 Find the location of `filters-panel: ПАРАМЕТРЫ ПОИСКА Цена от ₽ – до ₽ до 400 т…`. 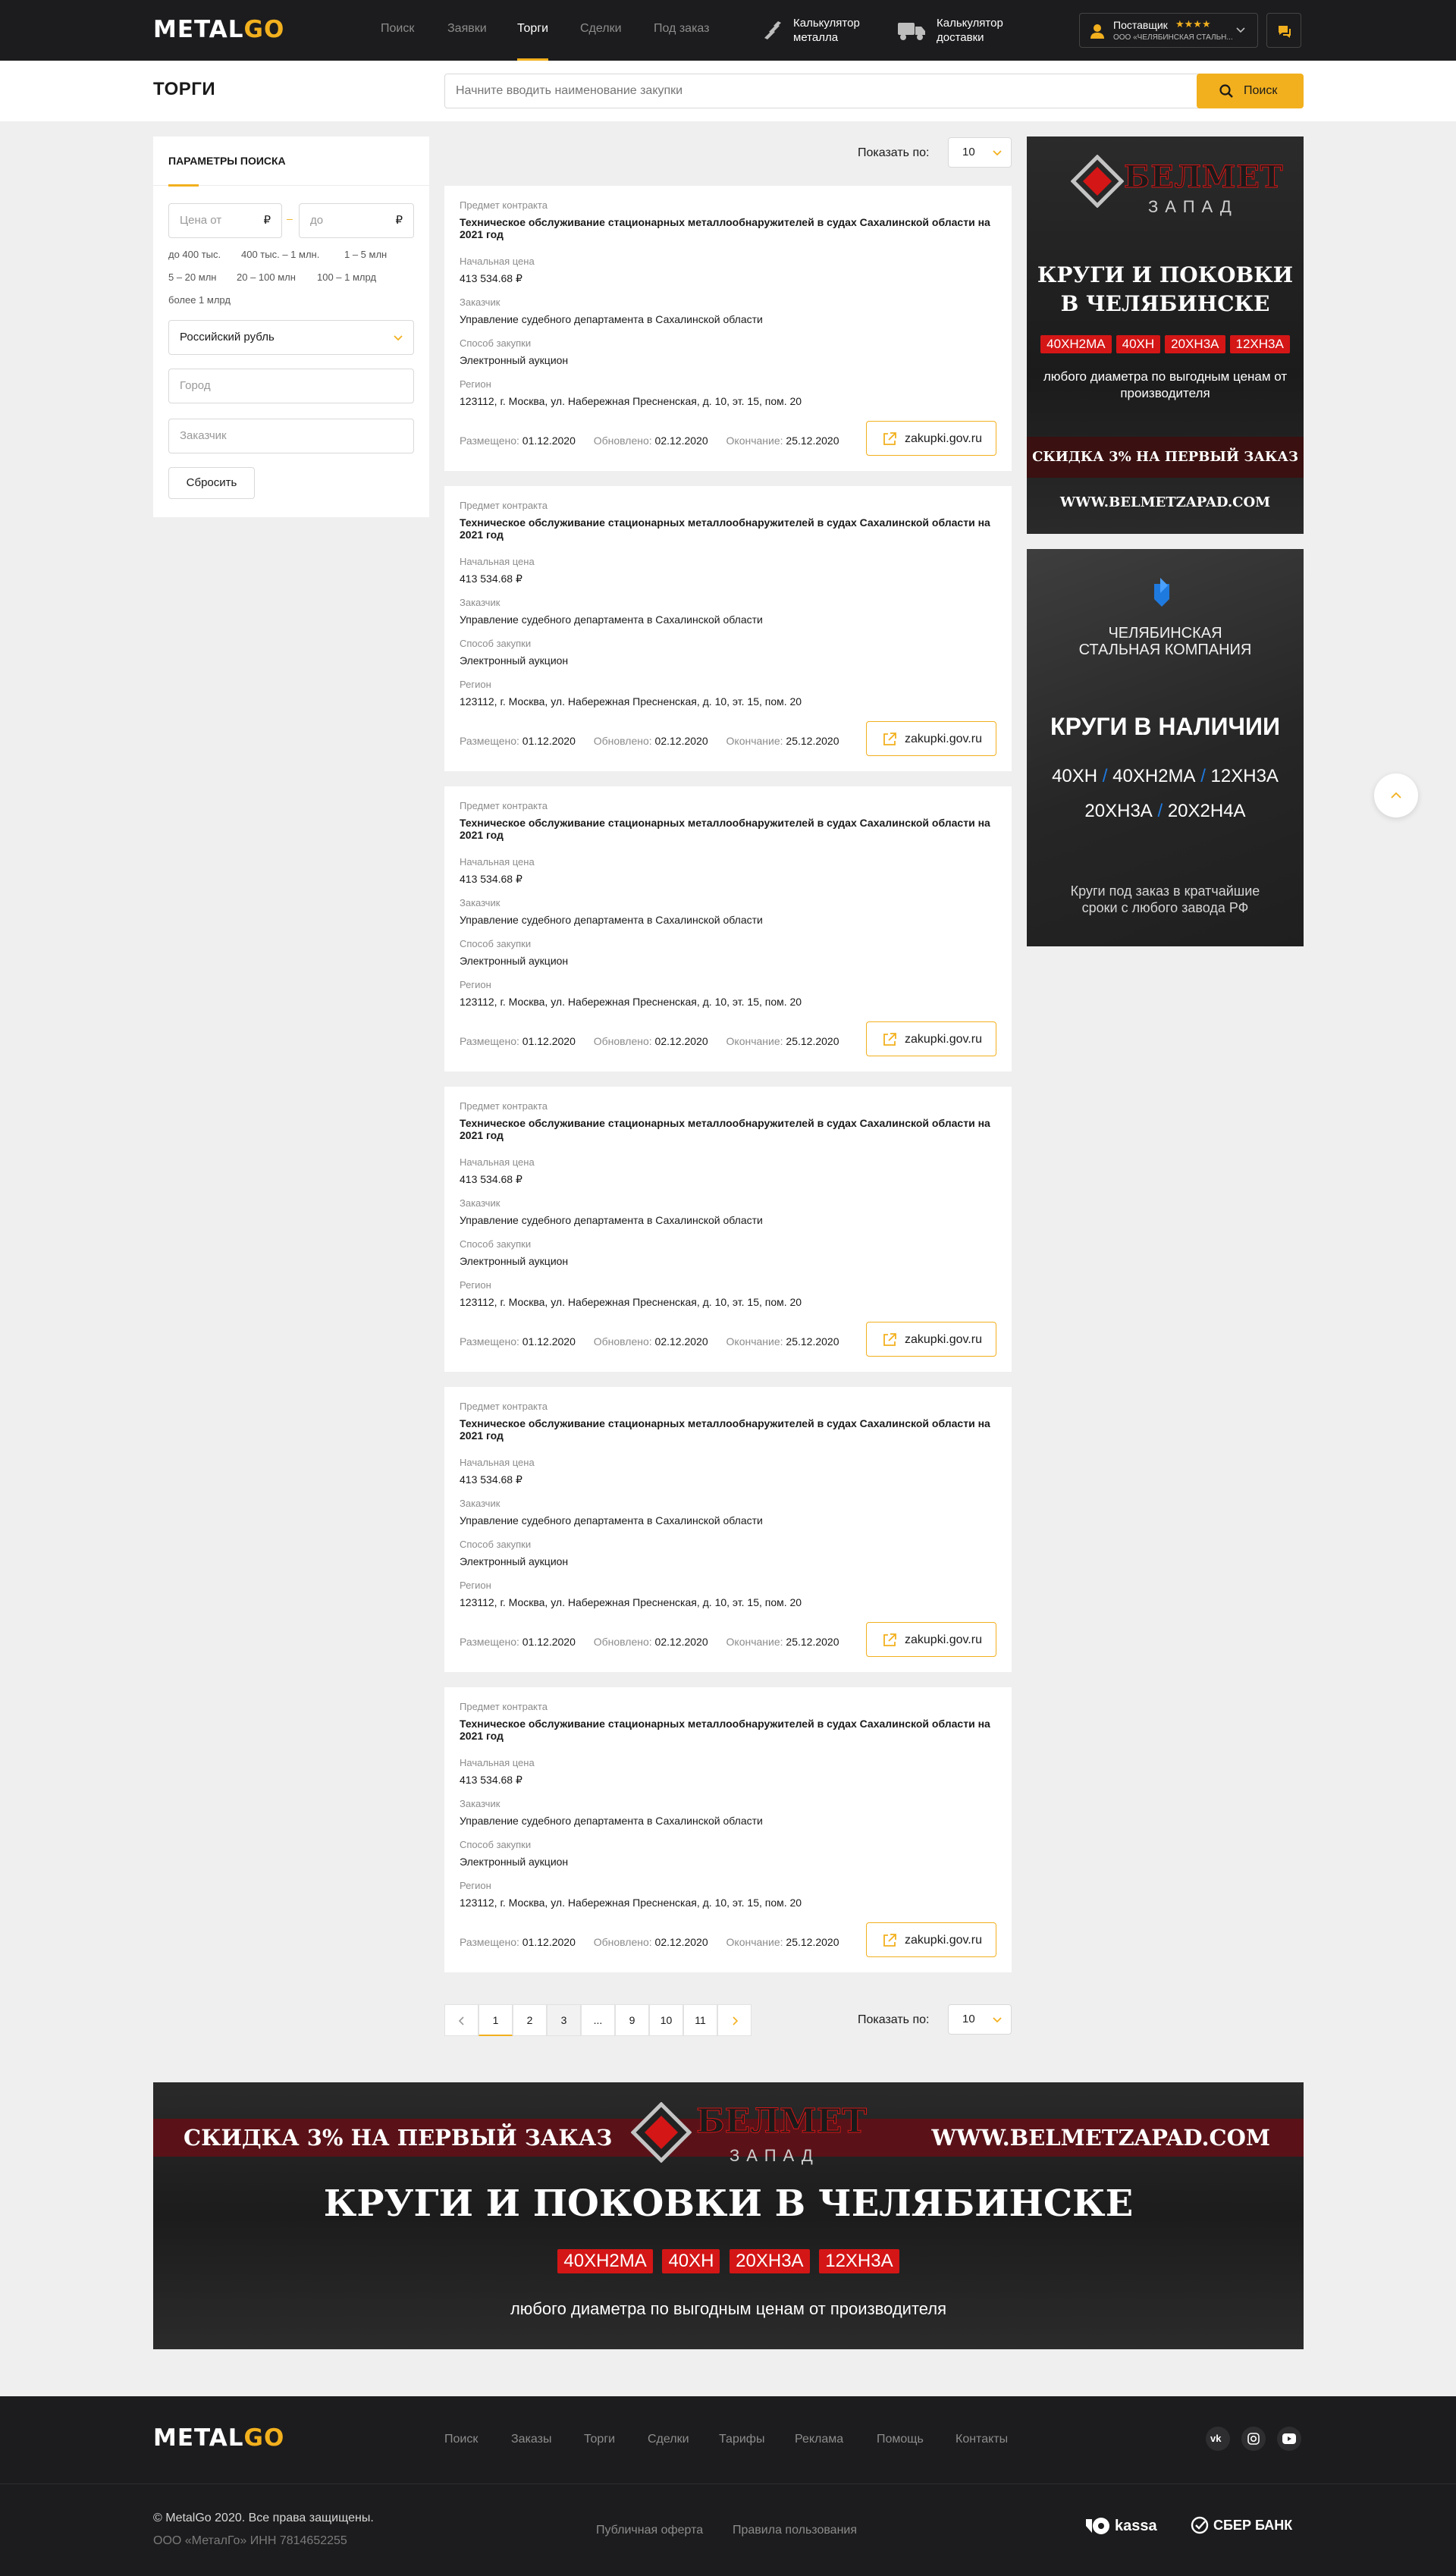

filters-panel: ПАРАМЕТРЫ ПОИСКА Цена от ₽ – до ₽ до 400 т… is located at coordinates (291, 326).